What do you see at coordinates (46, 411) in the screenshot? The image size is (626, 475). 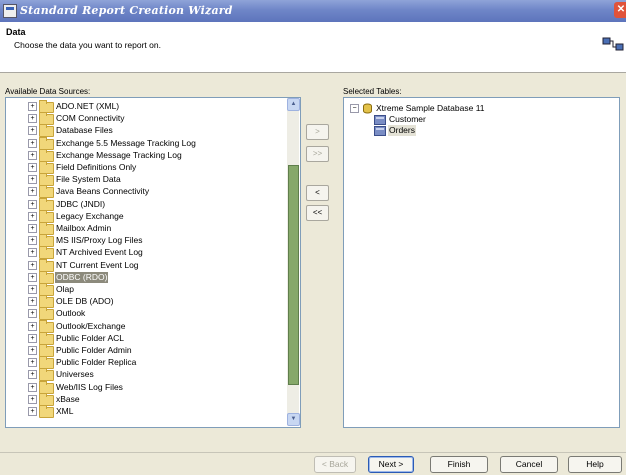 I see `folder-icon` at bounding box center [46, 411].